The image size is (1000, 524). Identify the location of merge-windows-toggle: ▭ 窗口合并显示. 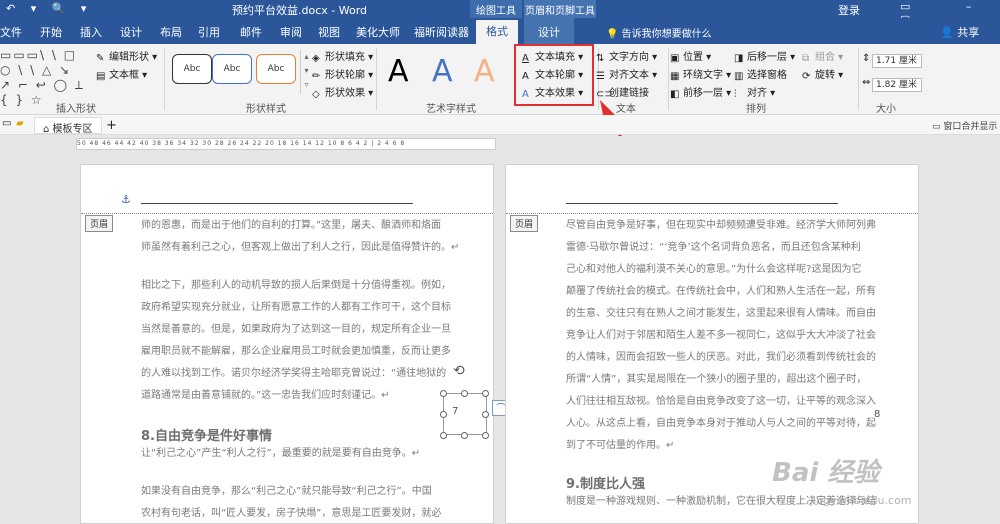
(964, 125).